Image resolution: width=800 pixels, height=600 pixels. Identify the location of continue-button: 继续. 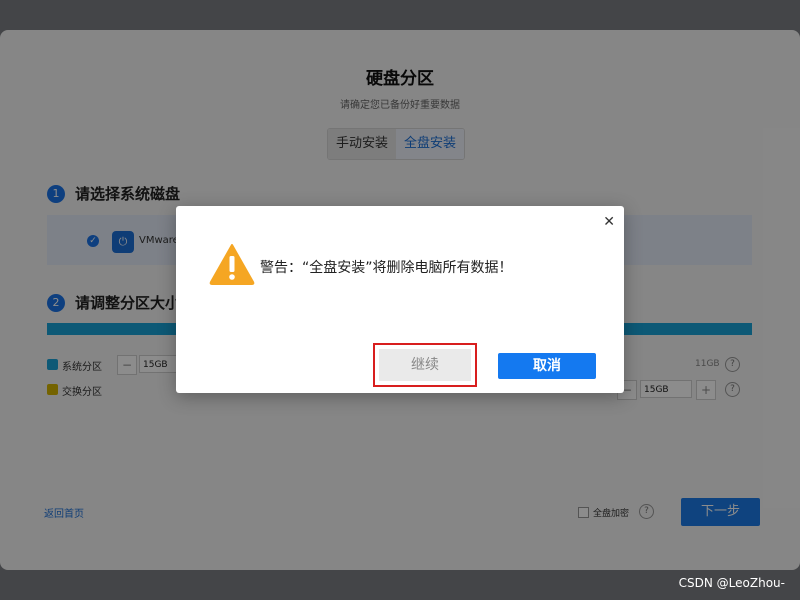
(425, 365).